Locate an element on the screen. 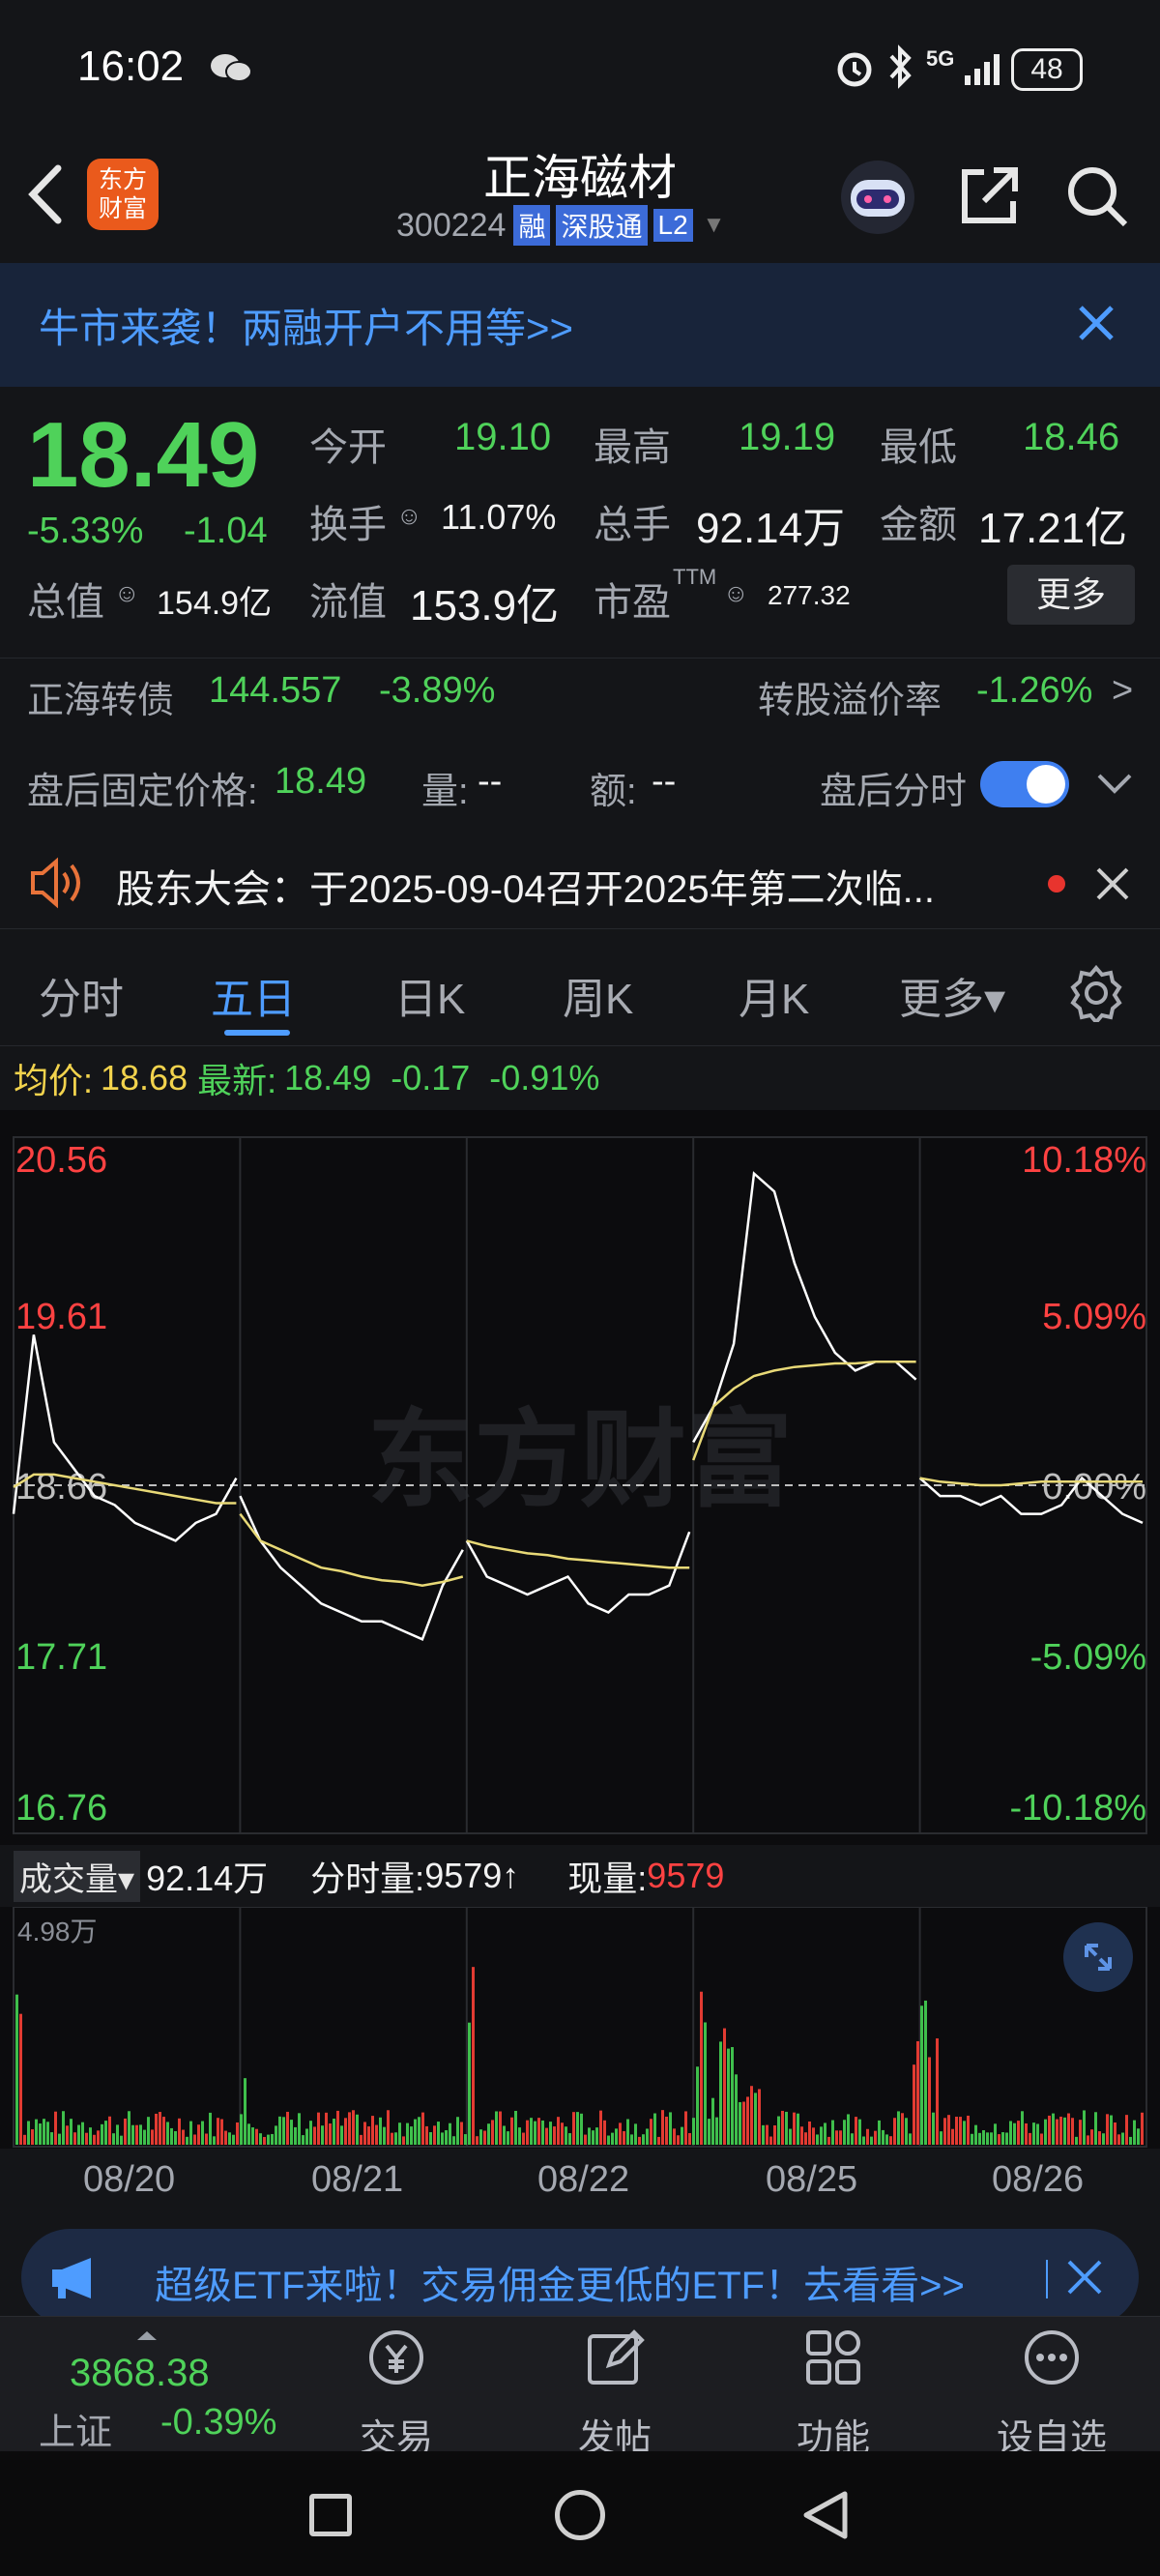  index-name: 上证 is located at coordinates (76, 2428).